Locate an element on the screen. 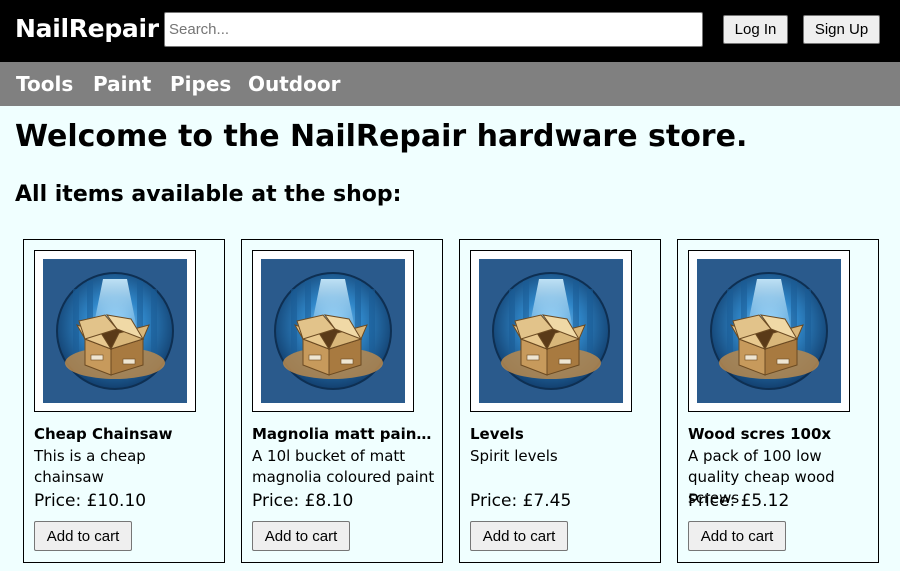  product-price: Price: £8.10 is located at coordinates (303, 501).